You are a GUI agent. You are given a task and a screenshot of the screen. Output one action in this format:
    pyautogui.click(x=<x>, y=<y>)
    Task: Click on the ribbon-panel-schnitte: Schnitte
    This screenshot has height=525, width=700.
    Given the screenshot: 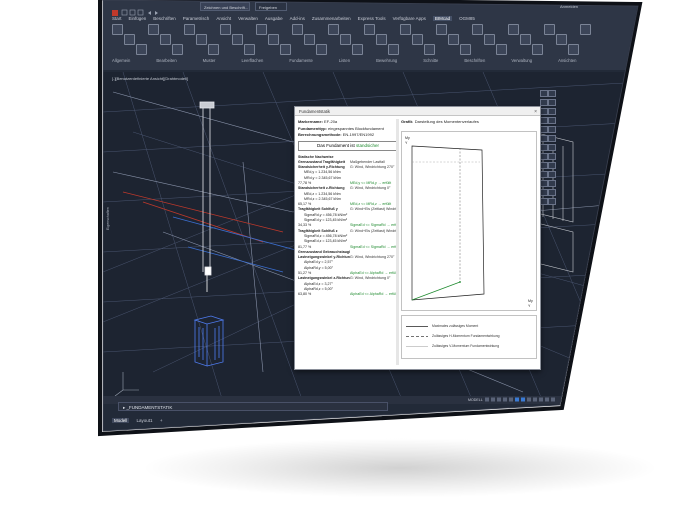 What is the action you would take?
    pyautogui.click(x=430, y=60)
    